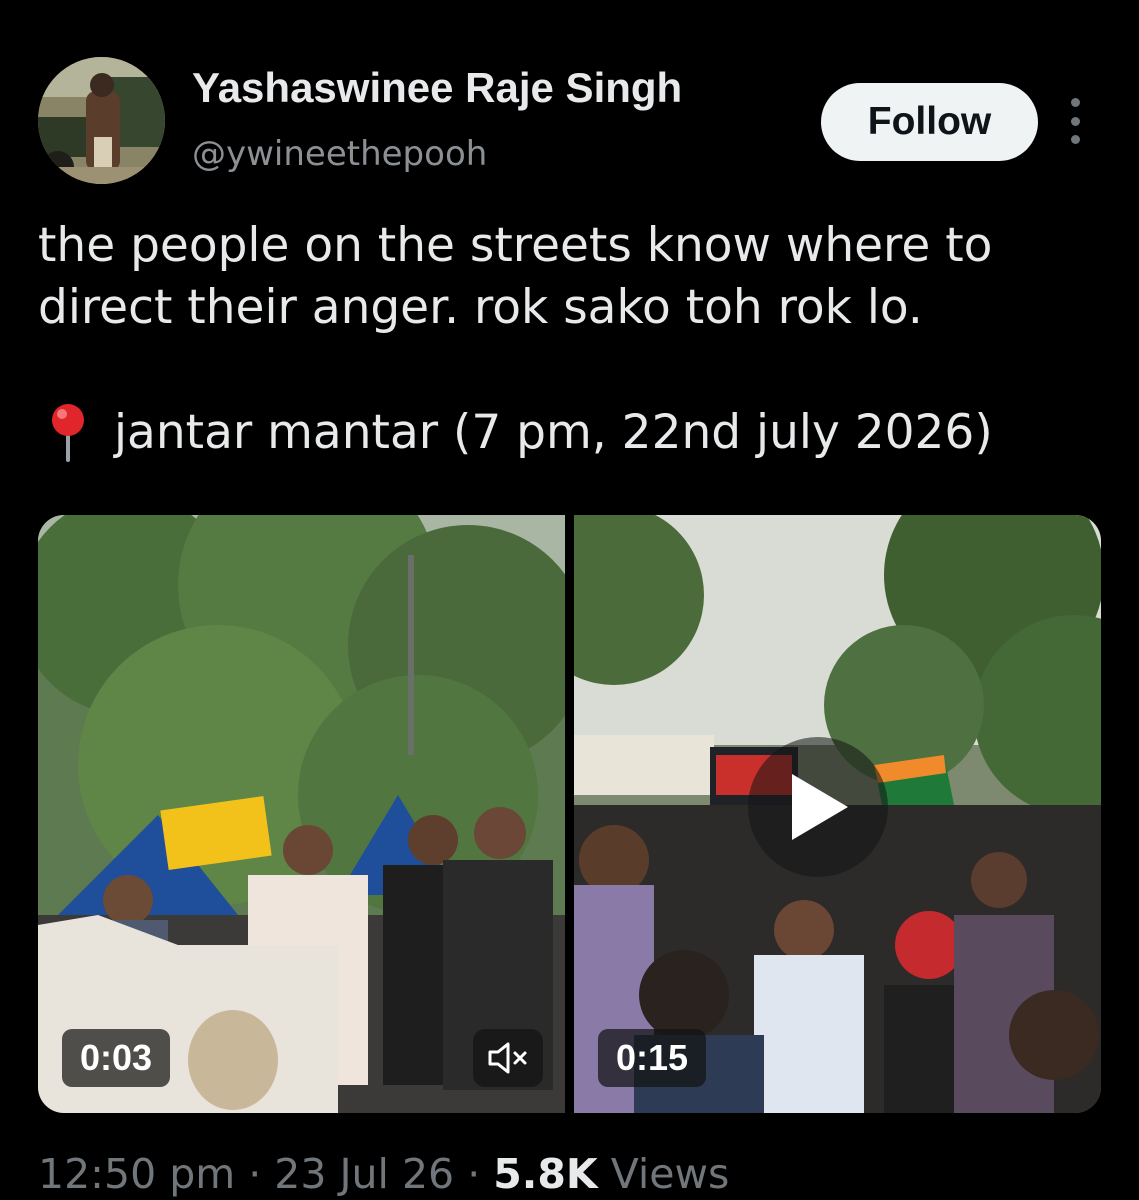  What do you see at coordinates (545, 1174) in the screenshot?
I see `views-count: 5.8K` at bounding box center [545, 1174].